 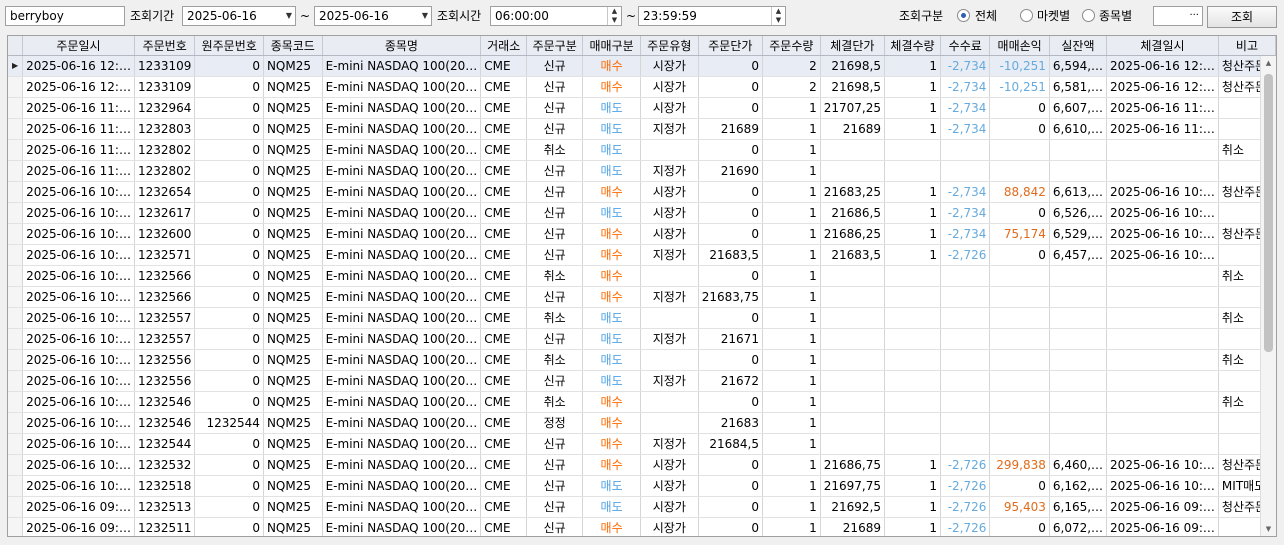 I want to click on scroll-down-icon: ▼, so click(x=1268, y=529).